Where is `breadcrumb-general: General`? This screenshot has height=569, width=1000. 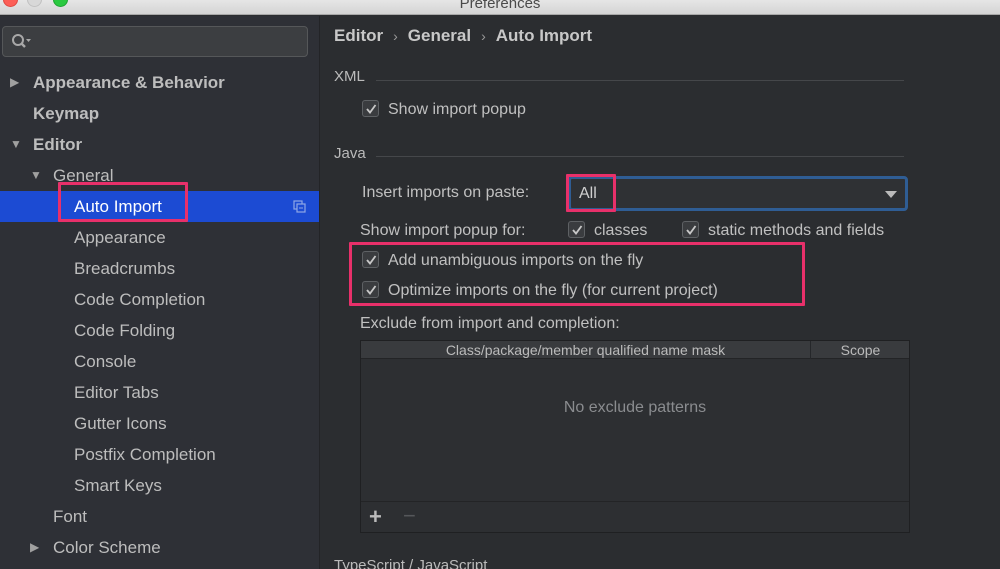
breadcrumb-general: General is located at coordinates (439, 35).